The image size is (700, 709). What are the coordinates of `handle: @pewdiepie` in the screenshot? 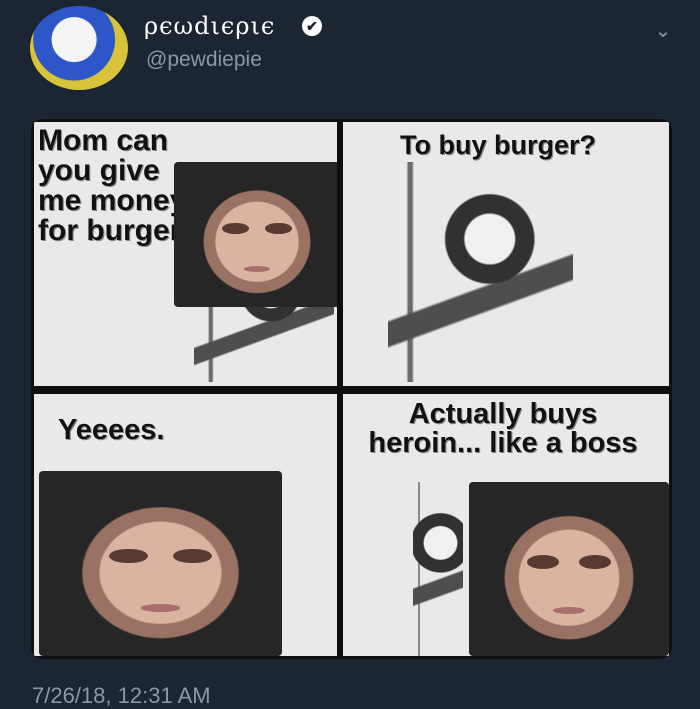 It's located at (204, 60).